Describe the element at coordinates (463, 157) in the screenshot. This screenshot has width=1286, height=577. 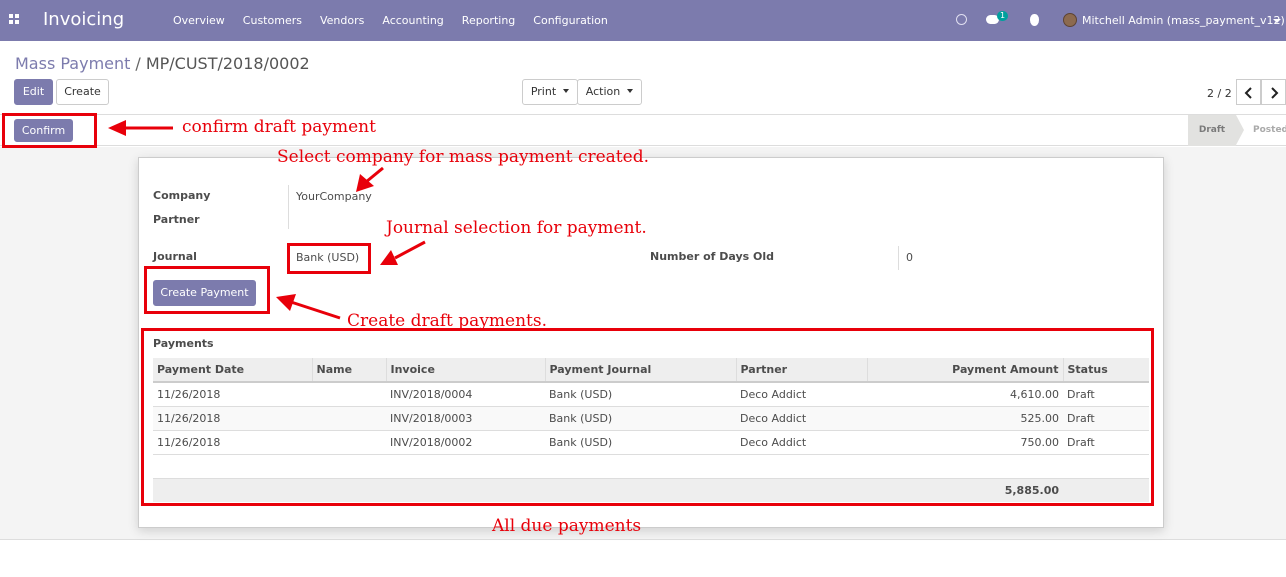
I see `annotation-company: Select company for mass payment created.` at that location.